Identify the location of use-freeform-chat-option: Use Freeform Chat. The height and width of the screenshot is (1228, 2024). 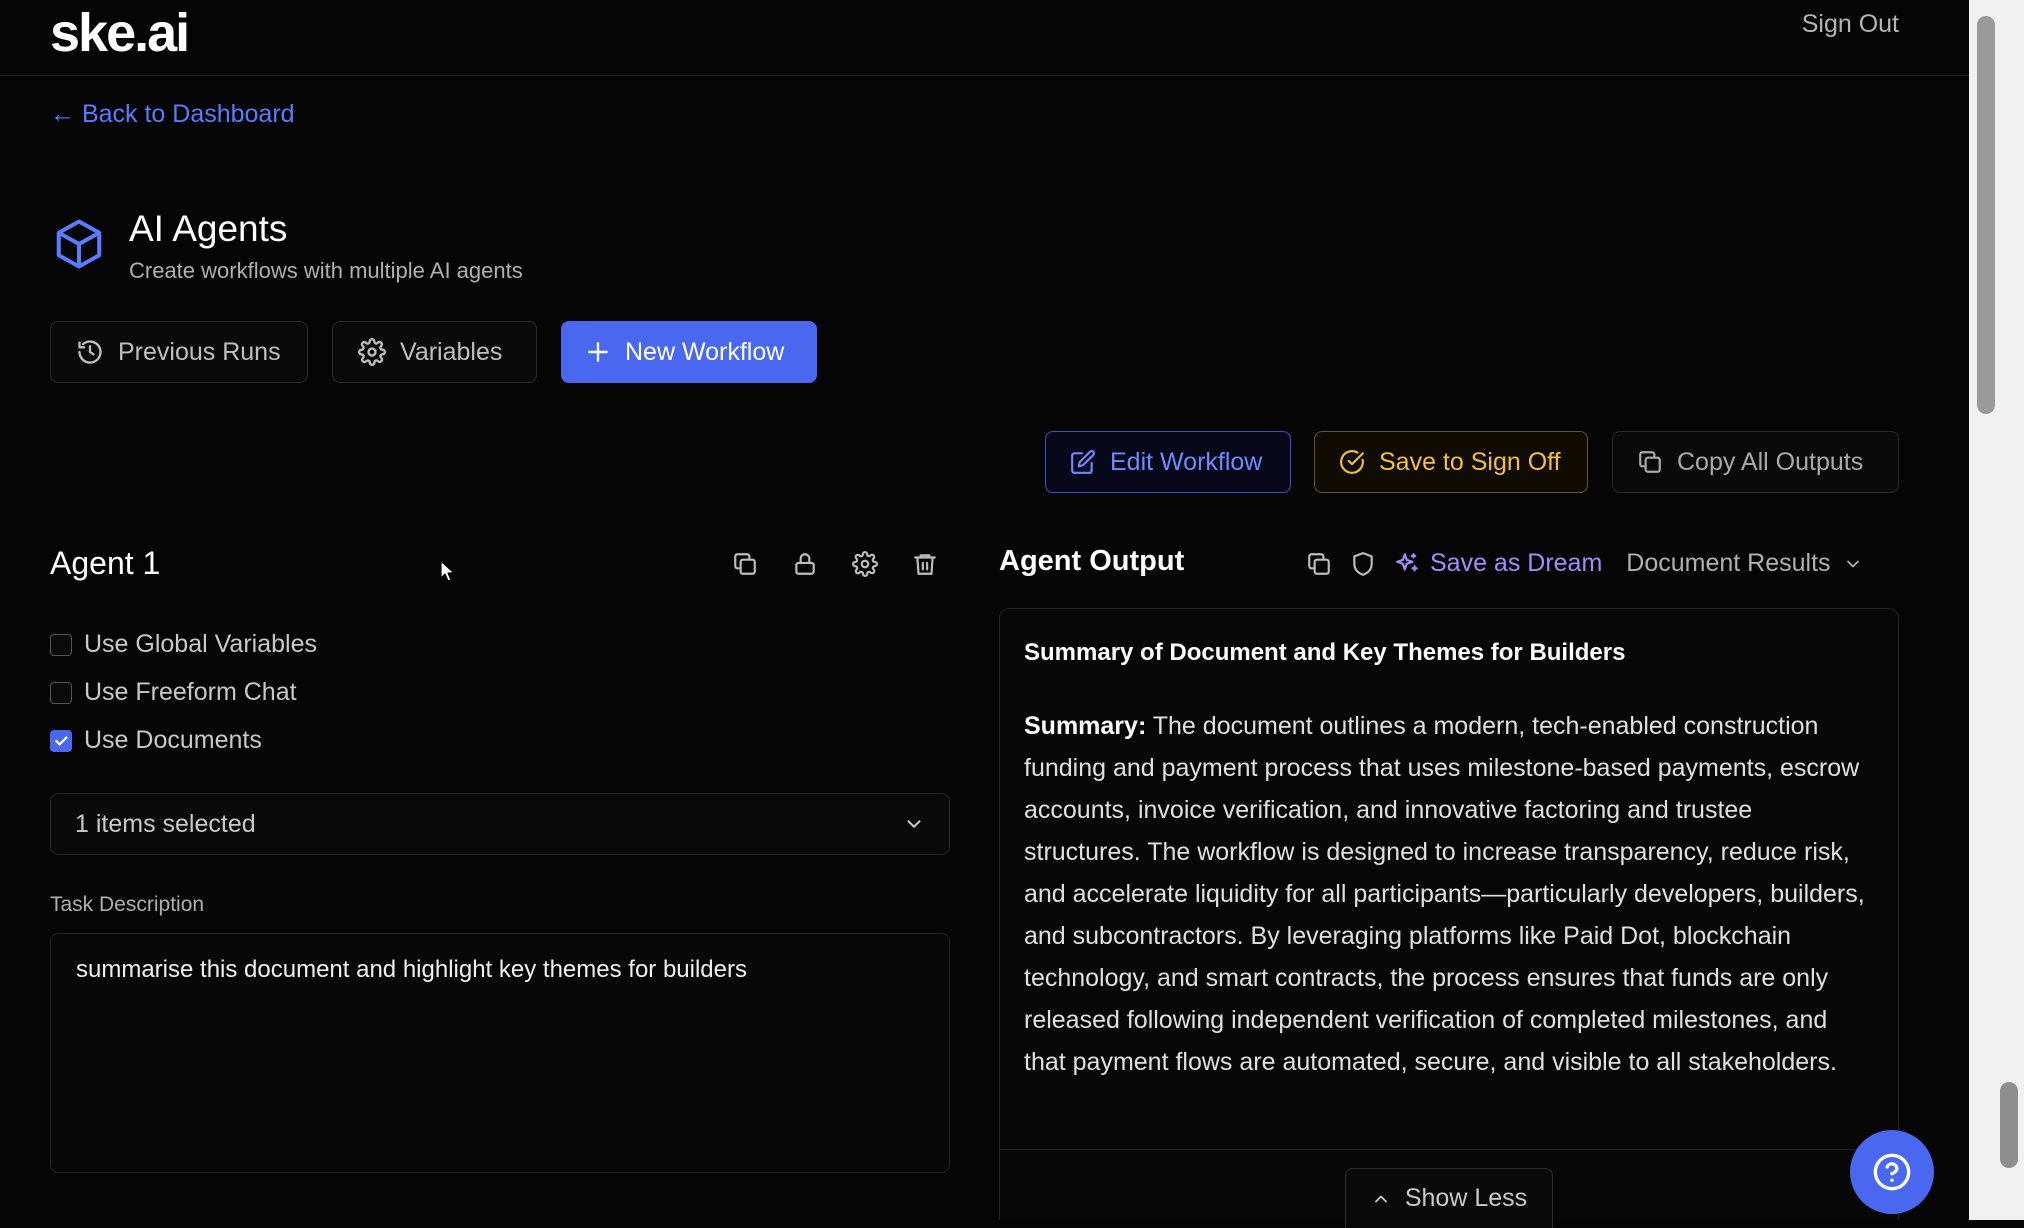
(173, 692).